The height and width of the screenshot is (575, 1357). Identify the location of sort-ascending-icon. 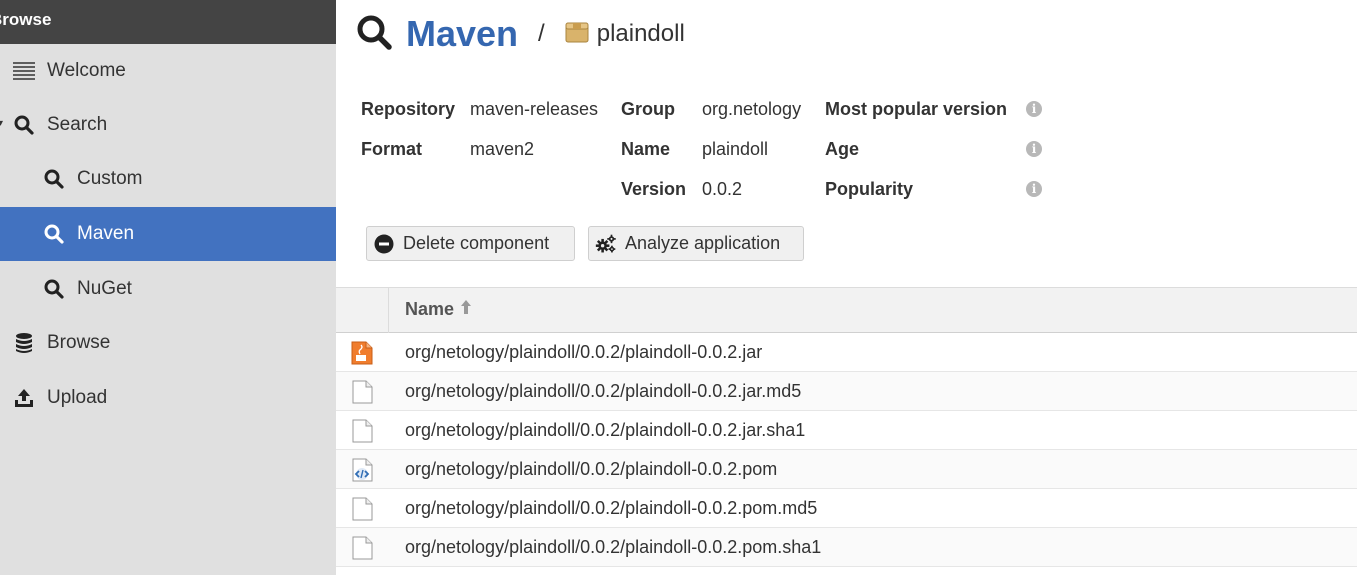
(466, 309).